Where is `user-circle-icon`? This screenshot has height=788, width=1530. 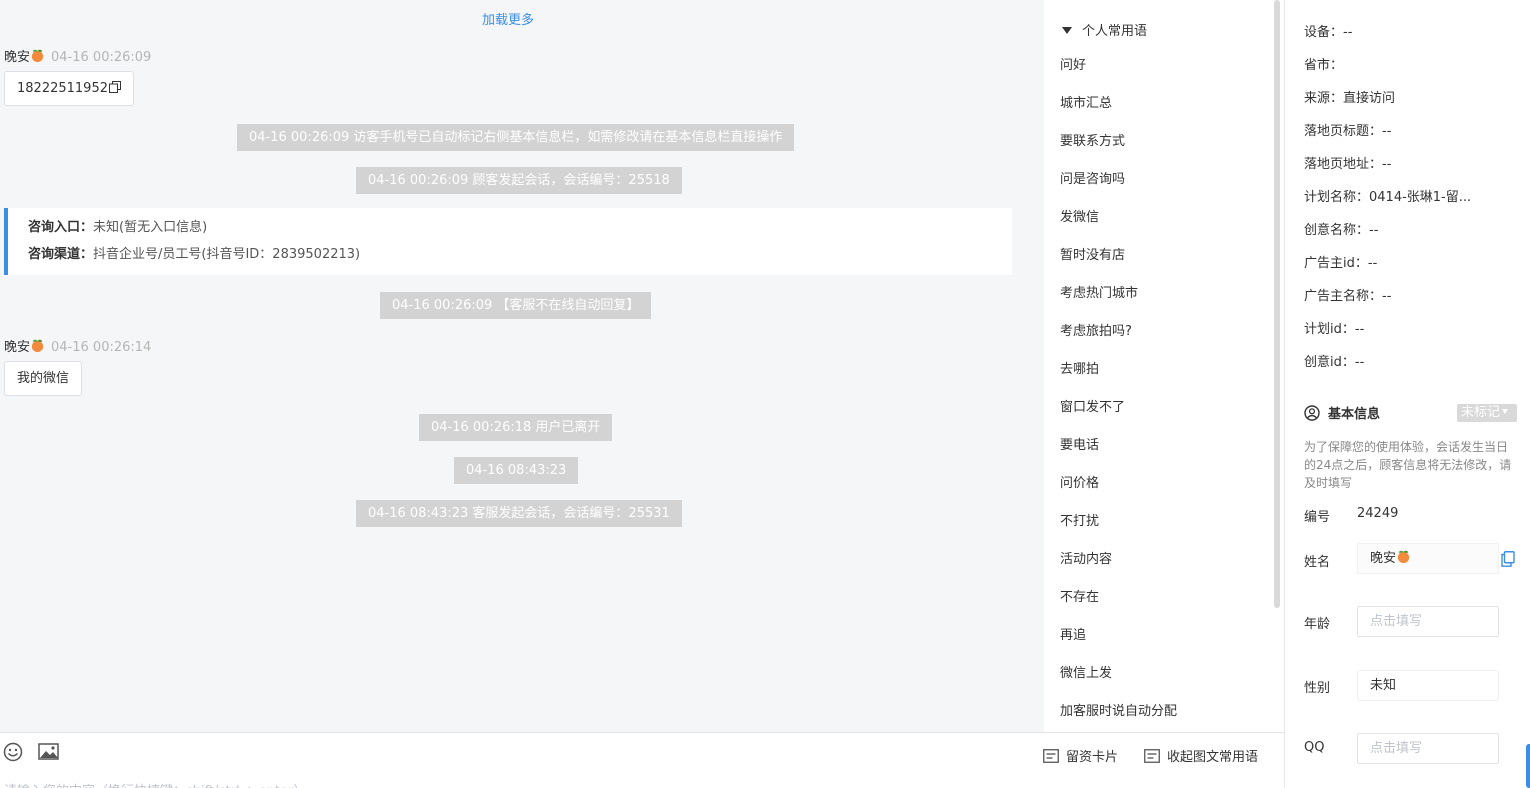 user-circle-icon is located at coordinates (1312, 413).